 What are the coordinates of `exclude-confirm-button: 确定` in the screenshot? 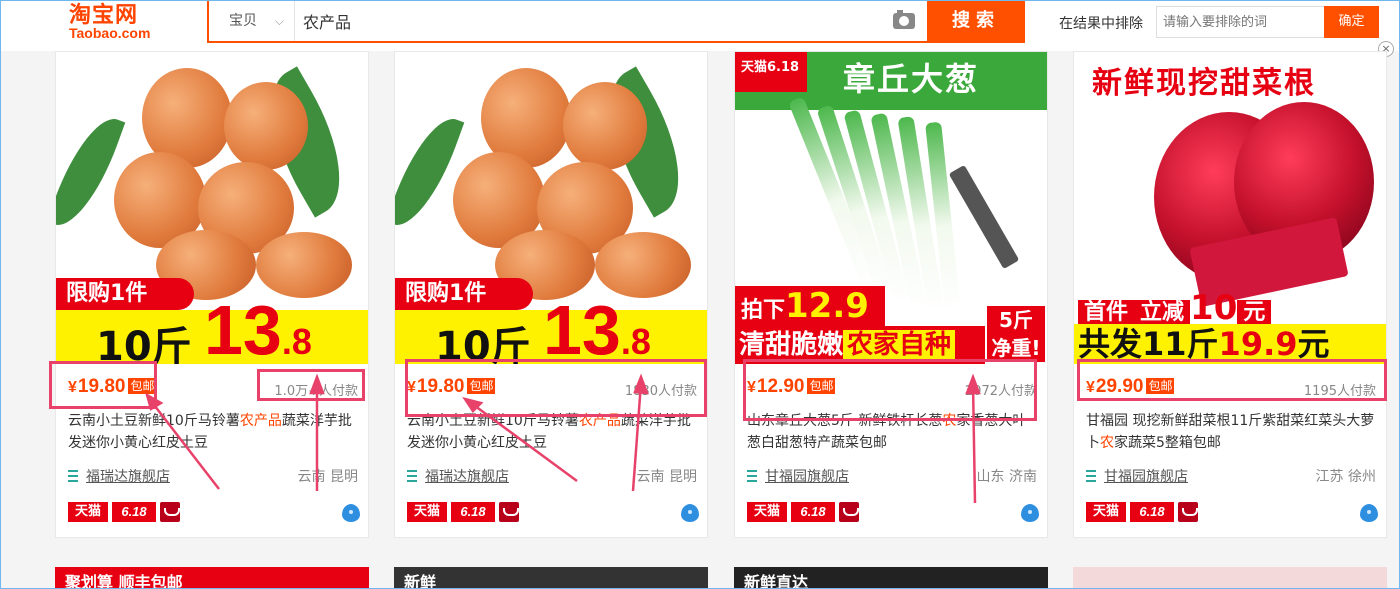 It's located at (1351, 22).